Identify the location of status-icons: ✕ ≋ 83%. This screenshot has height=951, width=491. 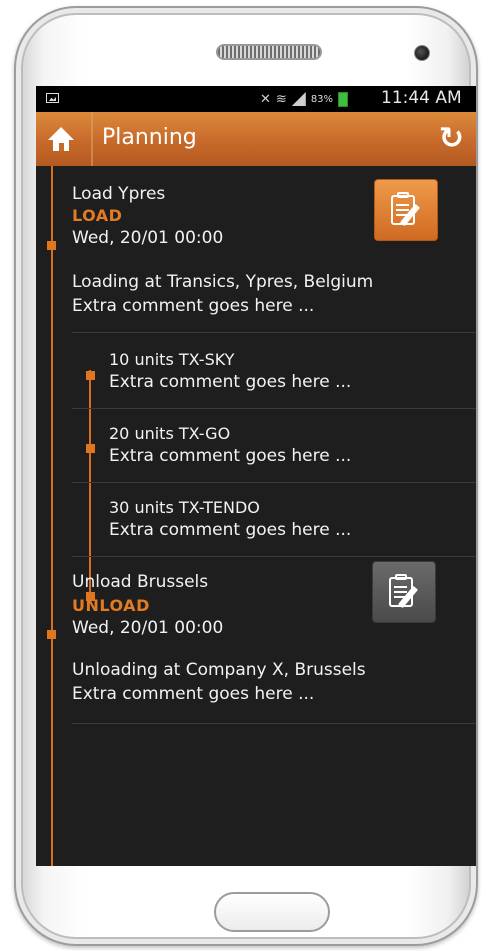
(304, 99).